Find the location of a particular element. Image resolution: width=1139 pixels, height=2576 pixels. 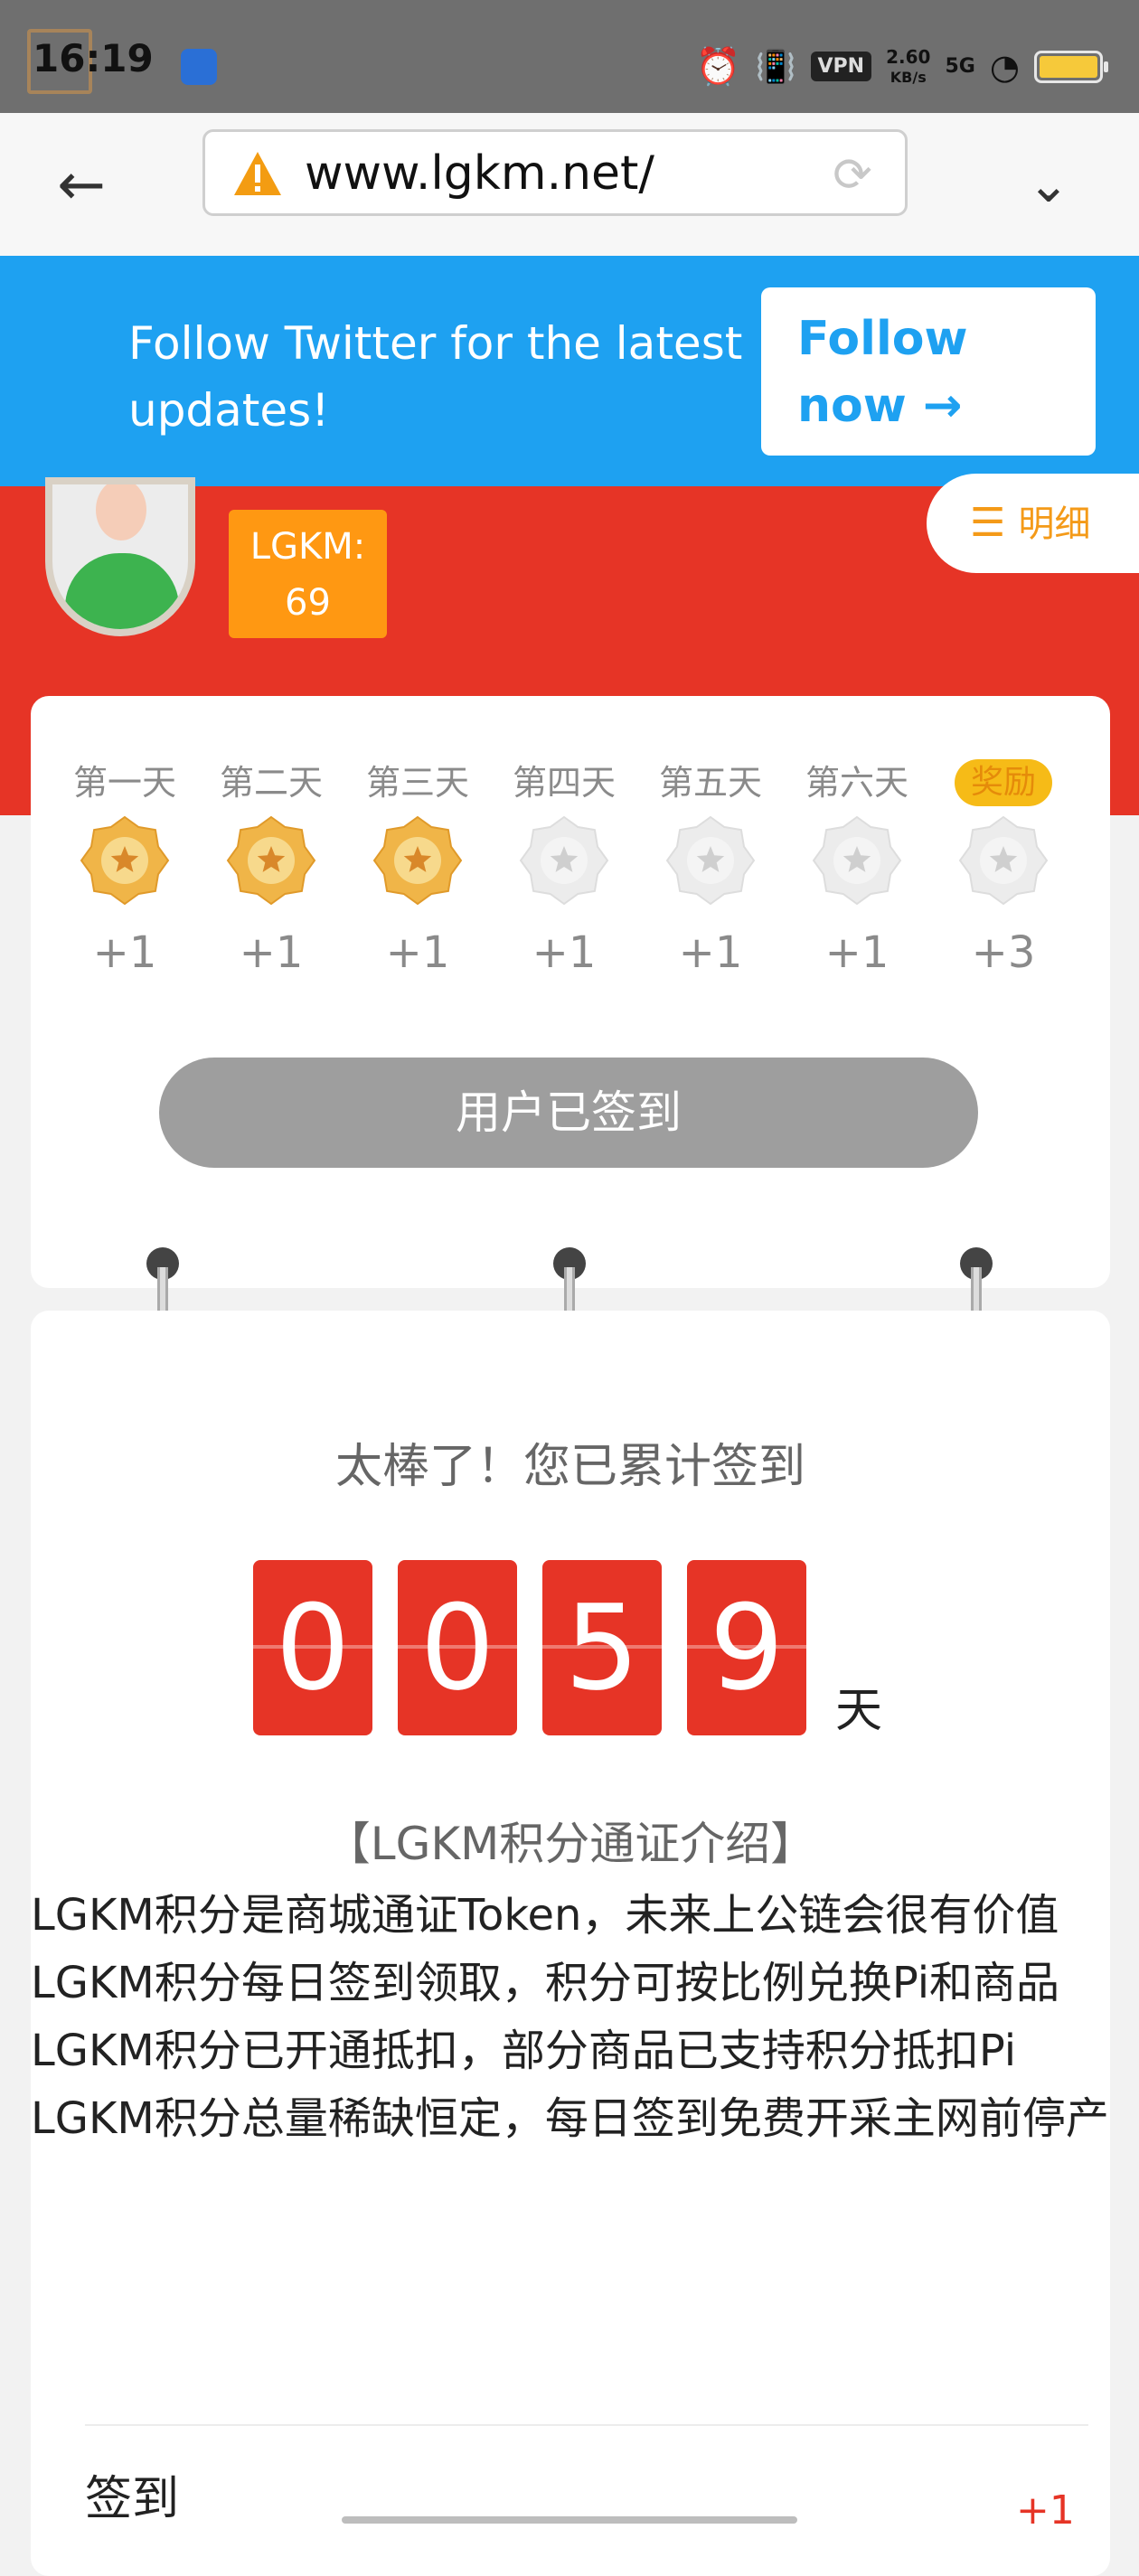

details-button: ☰ 明细 is located at coordinates (1033, 524).